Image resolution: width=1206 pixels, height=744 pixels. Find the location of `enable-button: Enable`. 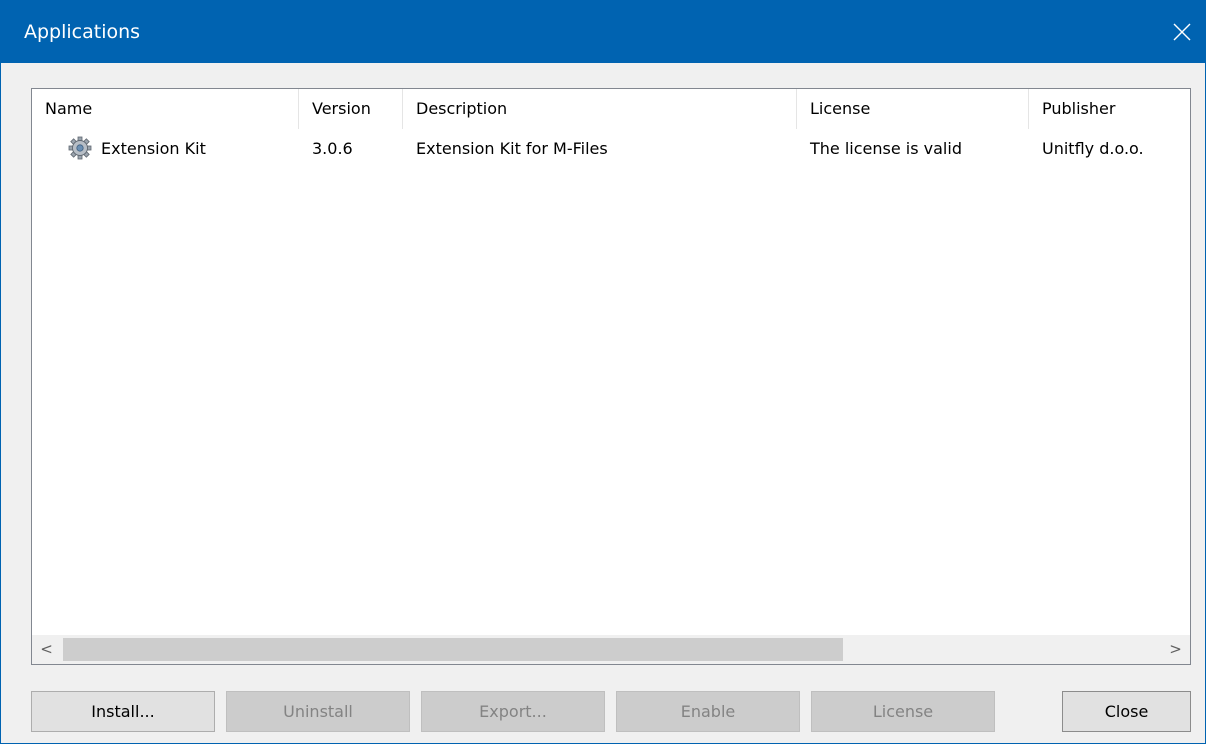

enable-button: Enable is located at coordinates (708, 711).